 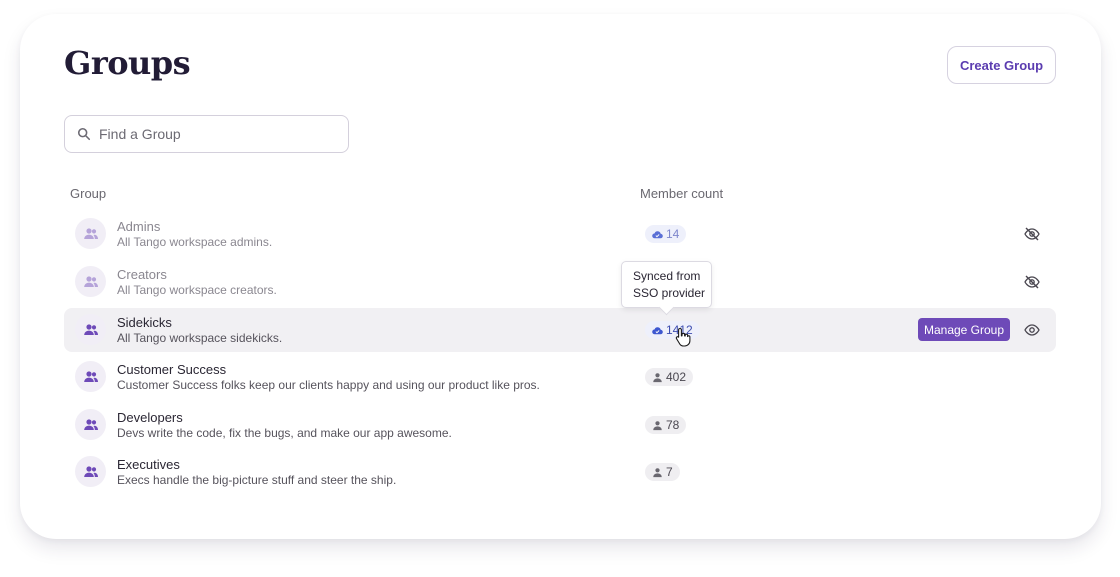 What do you see at coordinates (150, 417) in the screenshot?
I see `group-name: Developers` at bounding box center [150, 417].